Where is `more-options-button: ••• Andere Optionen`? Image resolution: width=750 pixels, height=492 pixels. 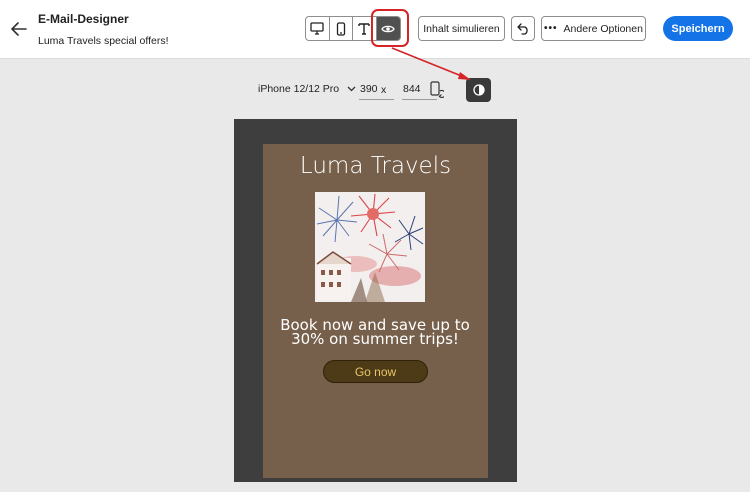 more-options-button: ••• Andere Optionen is located at coordinates (593, 28).